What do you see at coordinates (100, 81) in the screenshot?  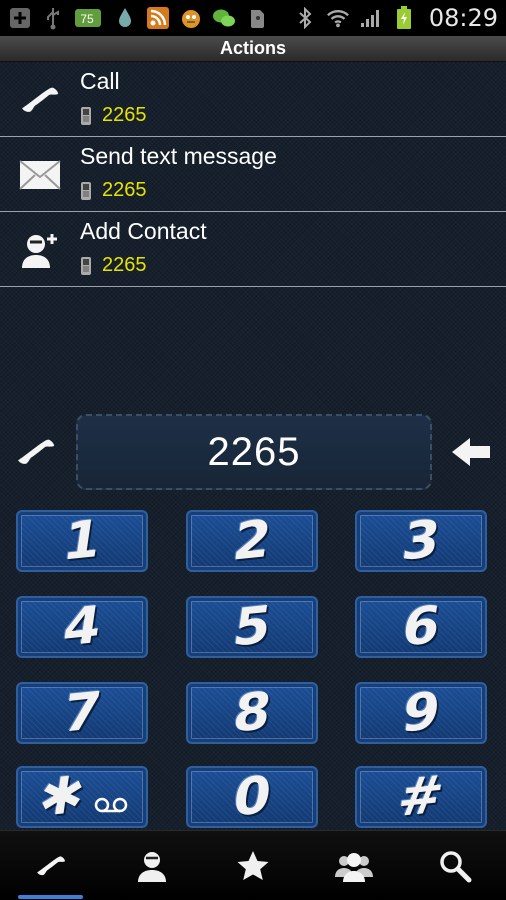 I see `action-label: Call` at bounding box center [100, 81].